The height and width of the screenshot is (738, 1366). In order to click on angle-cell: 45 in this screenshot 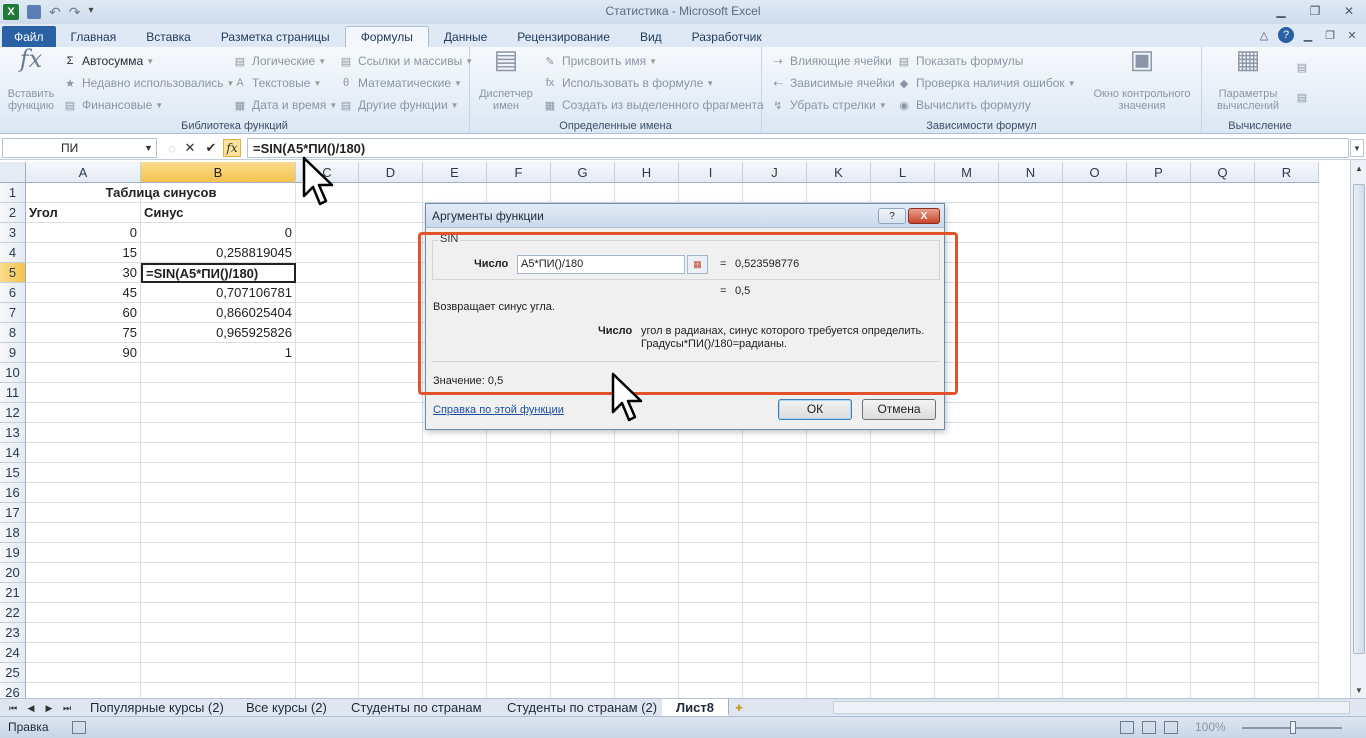, I will do `click(83, 293)`.